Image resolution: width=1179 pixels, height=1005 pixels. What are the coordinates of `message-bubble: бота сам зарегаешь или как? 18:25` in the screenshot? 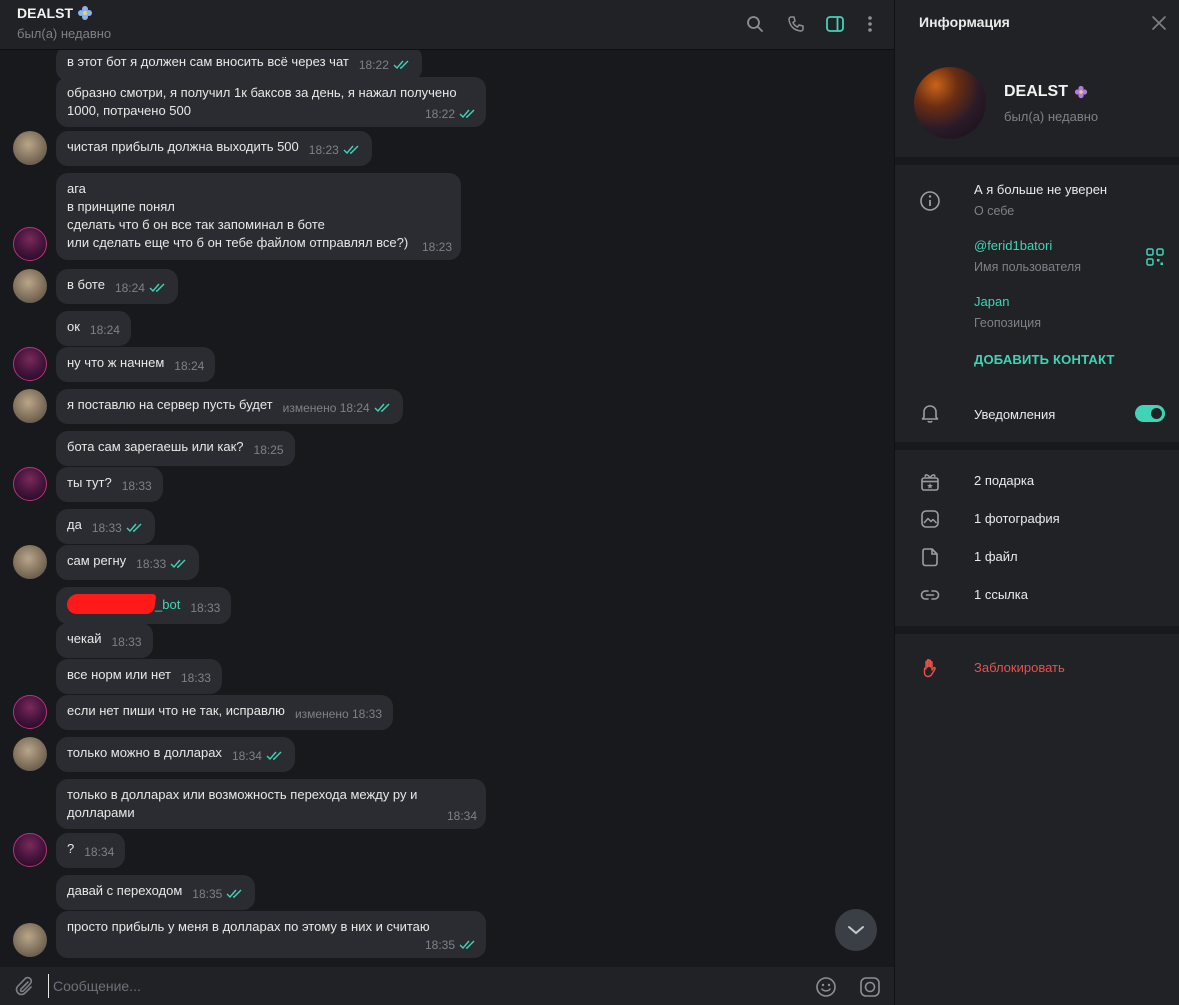 It's located at (175, 448).